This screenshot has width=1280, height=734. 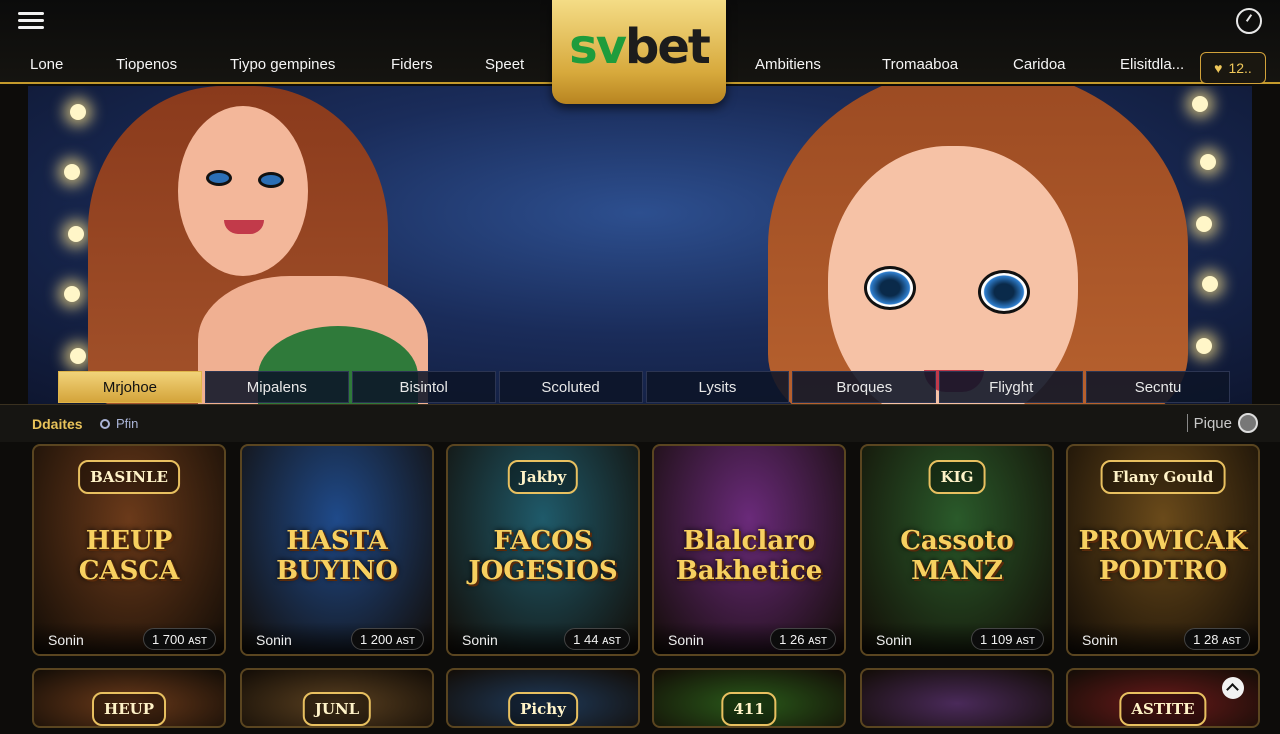 I want to click on sort-toggle-icon, so click(x=1248, y=423).